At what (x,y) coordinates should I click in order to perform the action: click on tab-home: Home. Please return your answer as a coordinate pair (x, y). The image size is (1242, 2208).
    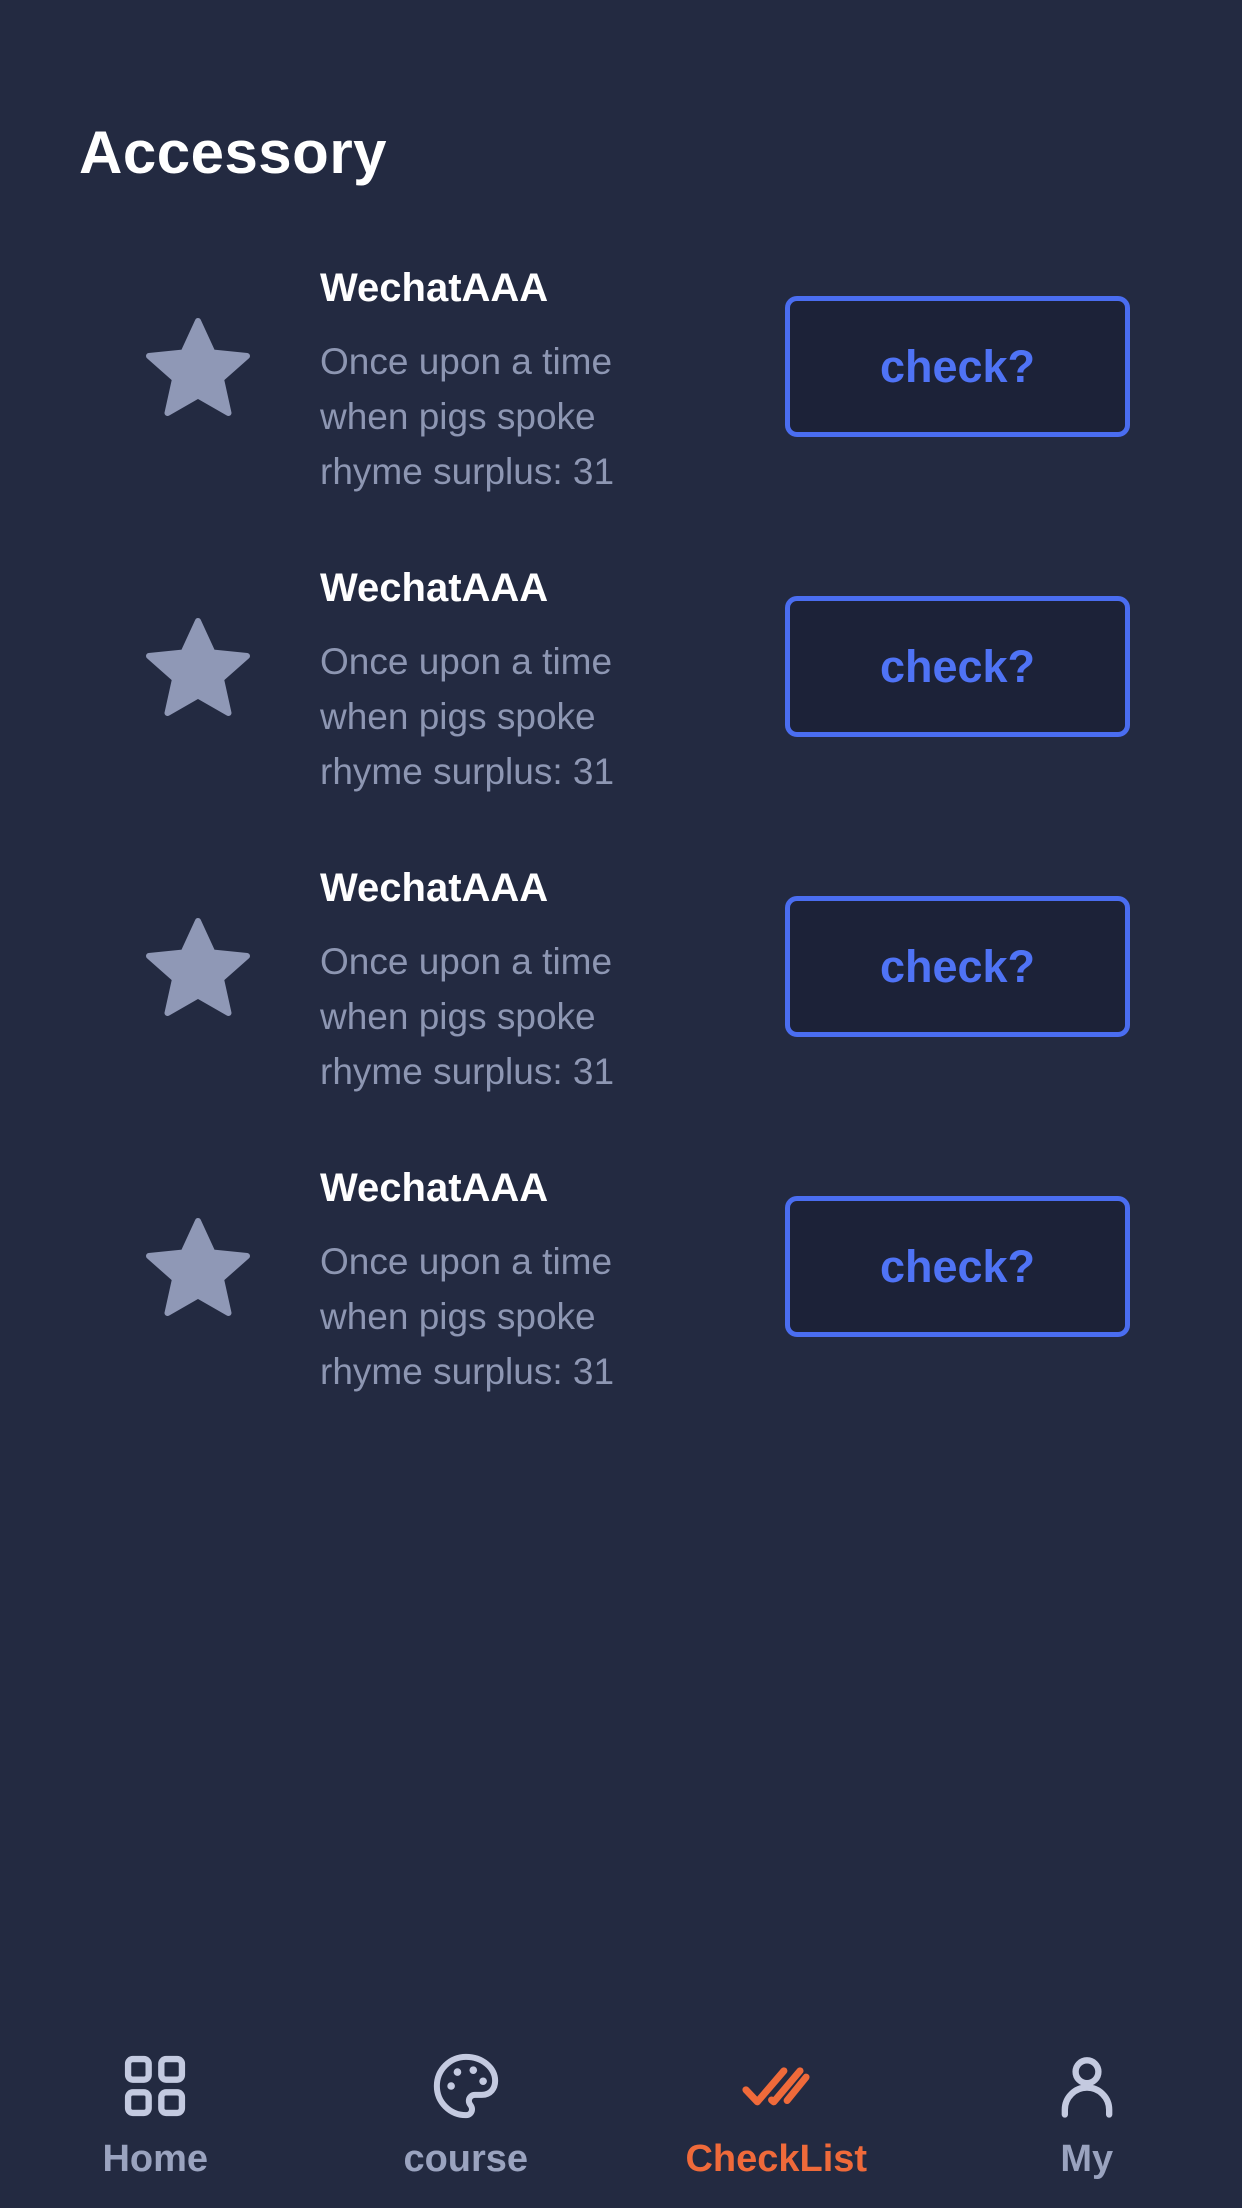
    Looking at the image, I should click on (155, 2114).